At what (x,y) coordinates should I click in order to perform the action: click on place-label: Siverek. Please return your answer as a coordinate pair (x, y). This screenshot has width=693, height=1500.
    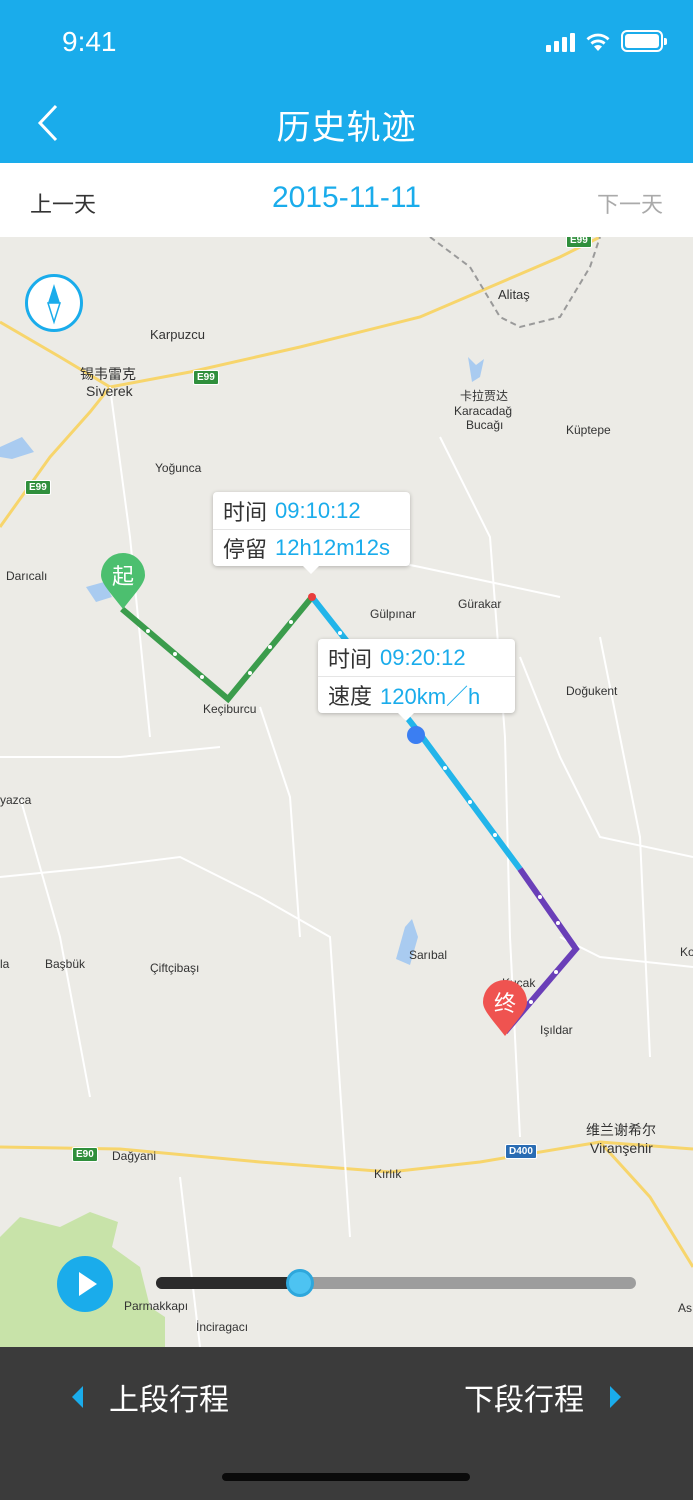
    Looking at the image, I should click on (109, 391).